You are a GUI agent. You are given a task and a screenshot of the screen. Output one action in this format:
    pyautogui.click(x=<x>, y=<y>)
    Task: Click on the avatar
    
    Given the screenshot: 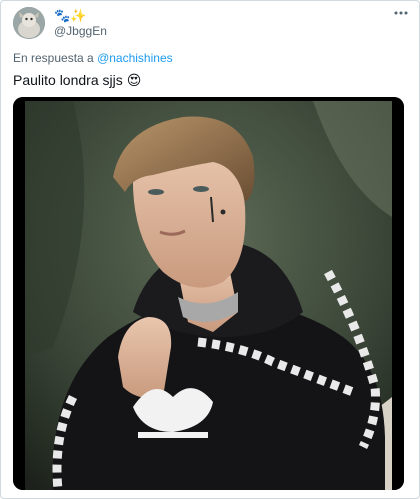 What is the action you would take?
    pyautogui.click(x=29, y=23)
    